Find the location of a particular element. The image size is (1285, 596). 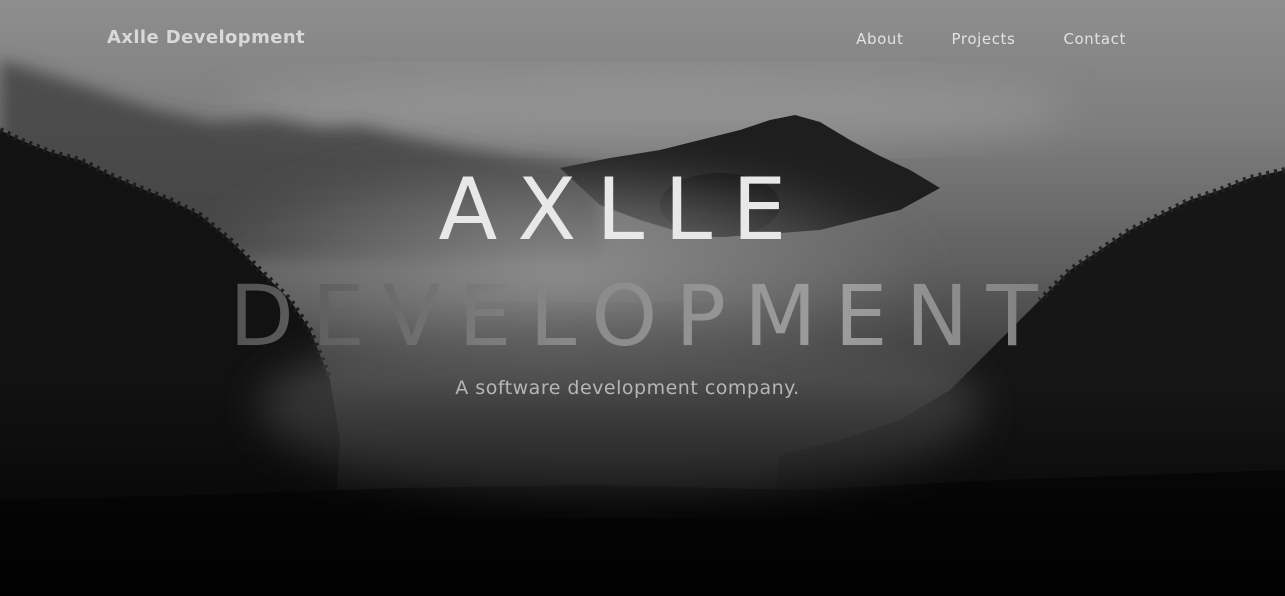

nav-links: About Projects Contact is located at coordinates (991, 39).